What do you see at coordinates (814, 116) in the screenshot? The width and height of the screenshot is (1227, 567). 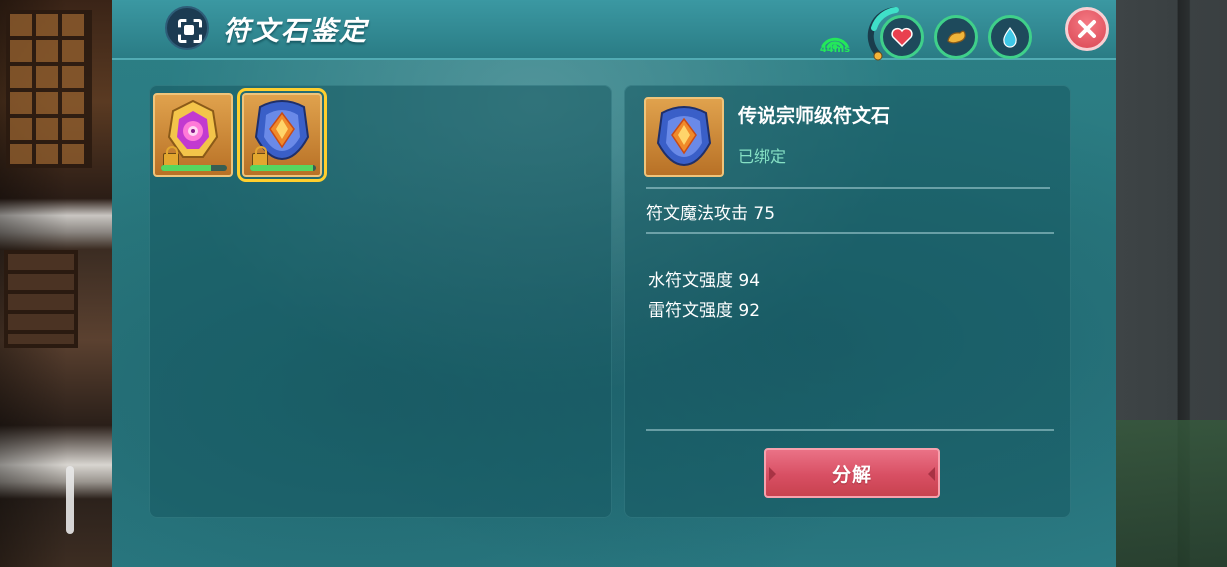 I see `item-name: 传说宗师级符文石` at bounding box center [814, 116].